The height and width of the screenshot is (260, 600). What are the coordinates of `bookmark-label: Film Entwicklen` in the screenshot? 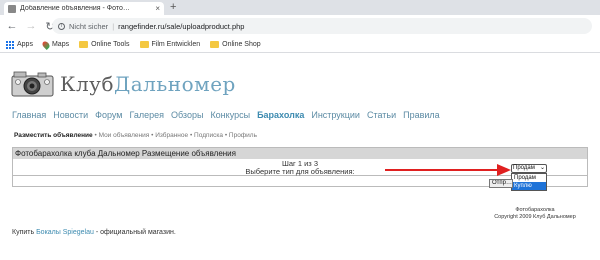 It's located at (176, 44).